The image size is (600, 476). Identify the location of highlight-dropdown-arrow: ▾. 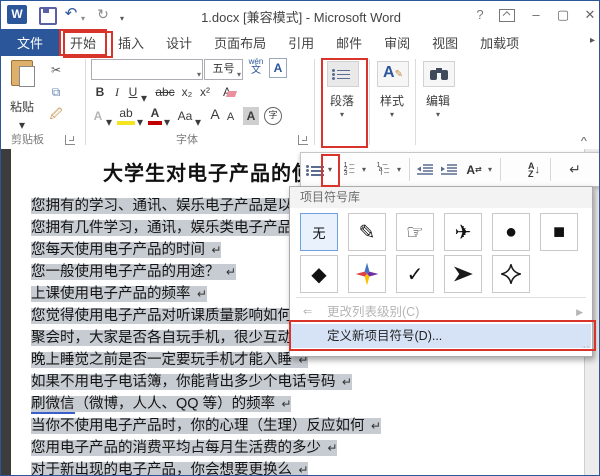
(140, 122).